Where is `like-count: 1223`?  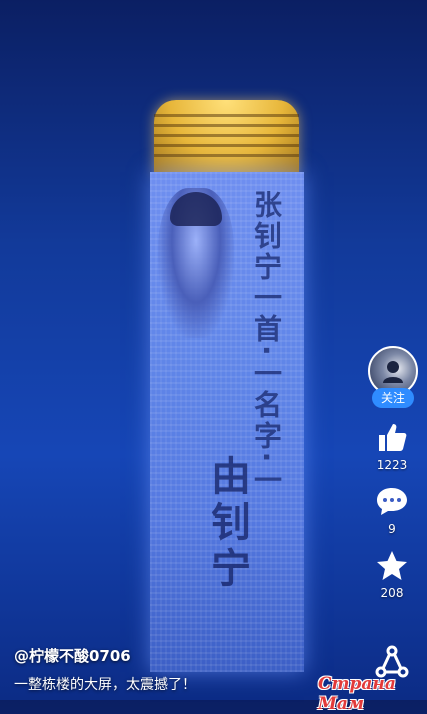 like-count: 1223 is located at coordinates (392, 465).